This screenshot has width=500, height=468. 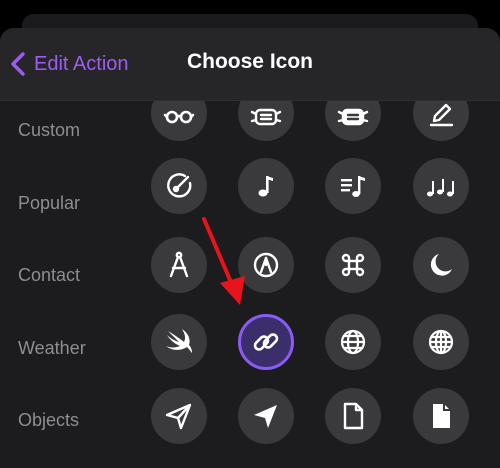 What do you see at coordinates (353, 342) in the screenshot?
I see `globe-icon` at bounding box center [353, 342].